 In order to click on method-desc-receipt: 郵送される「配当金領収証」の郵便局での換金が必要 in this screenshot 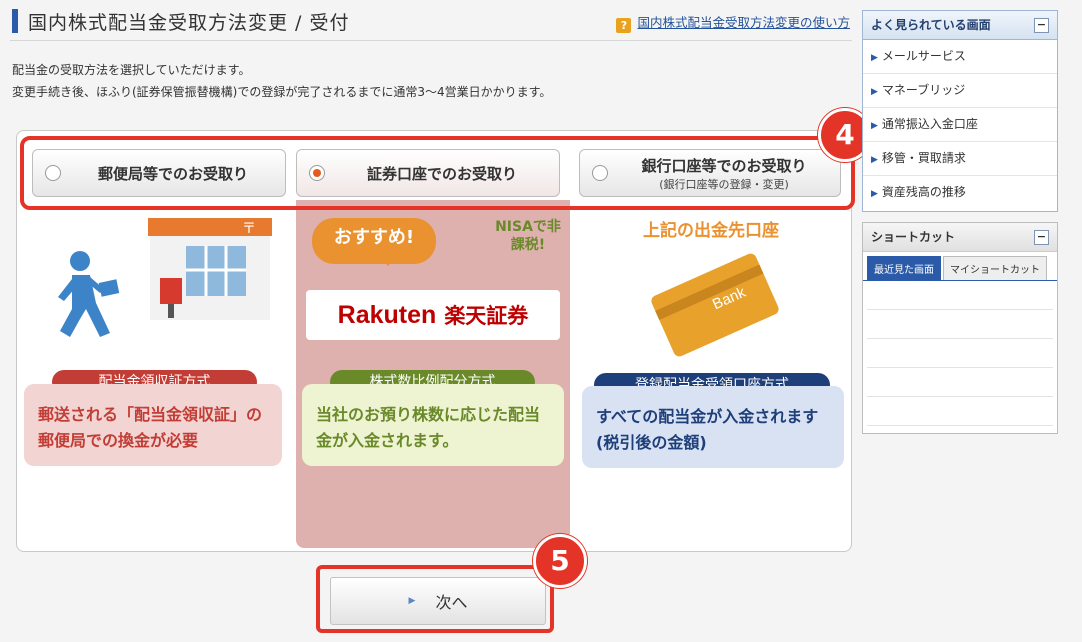, I will do `click(153, 425)`.